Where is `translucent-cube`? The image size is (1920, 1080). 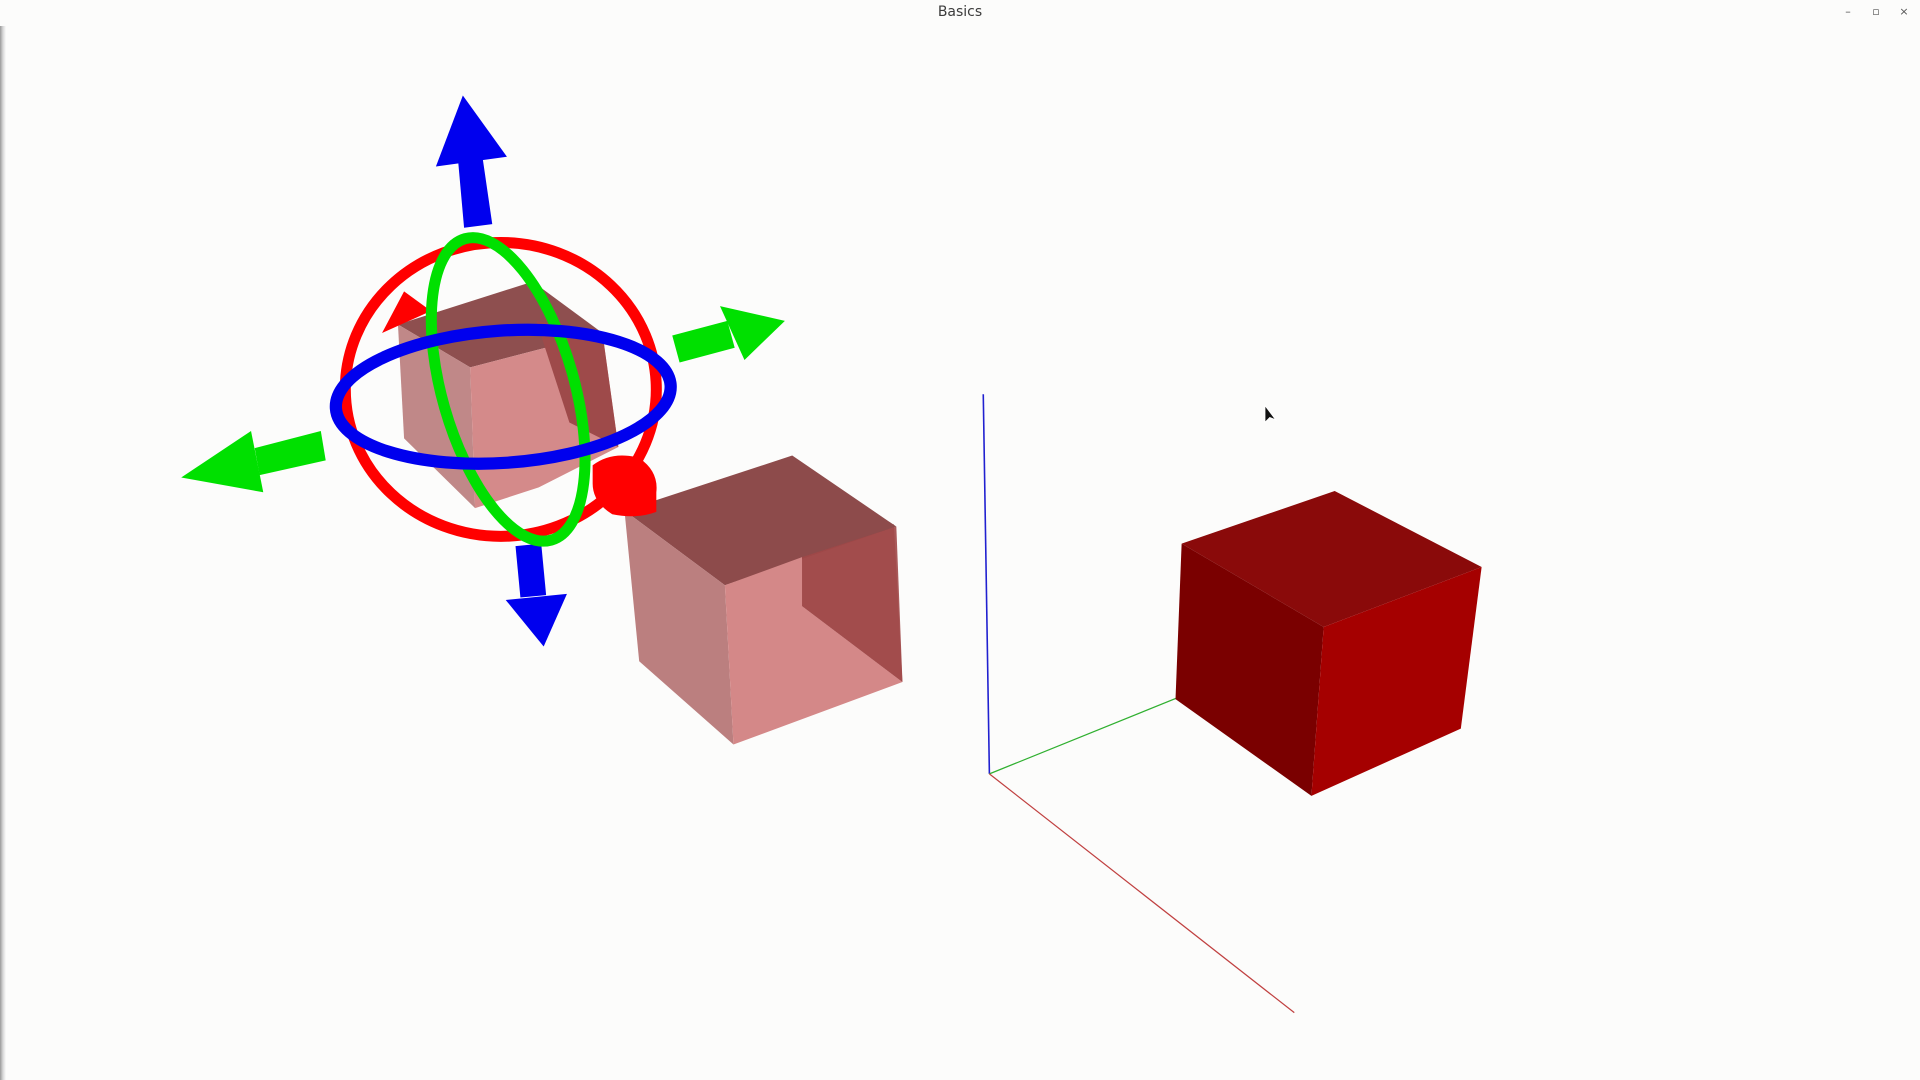 translucent-cube is located at coordinates (763, 600).